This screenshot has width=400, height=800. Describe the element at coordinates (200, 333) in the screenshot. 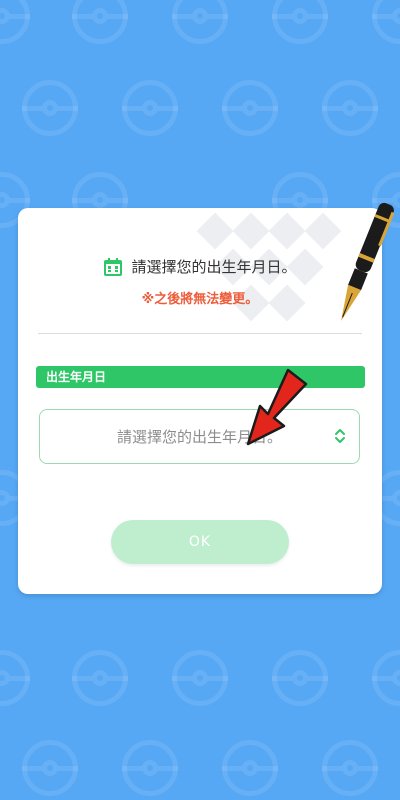

I see `divider` at that location.